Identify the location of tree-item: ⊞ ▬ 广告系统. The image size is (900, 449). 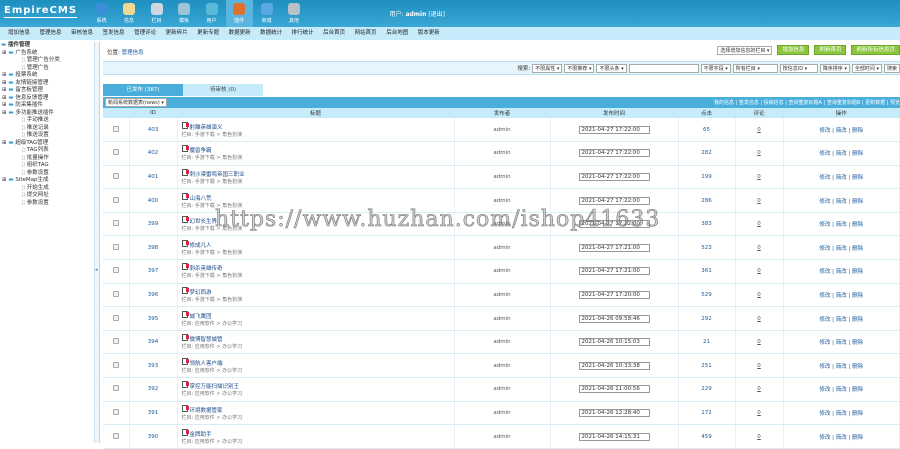
(47, 54).